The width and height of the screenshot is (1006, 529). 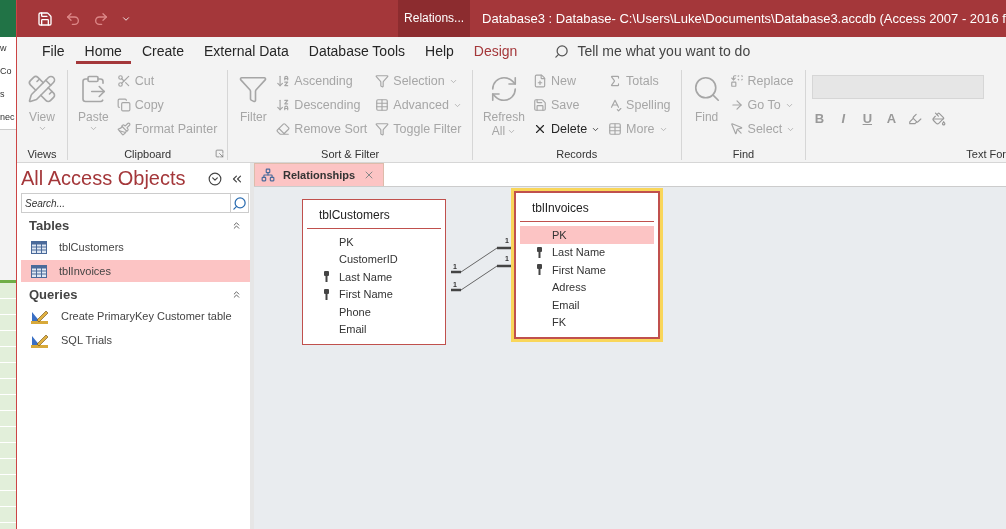 I want to click on ribbon-tab: File, so click(x=53, y=53).